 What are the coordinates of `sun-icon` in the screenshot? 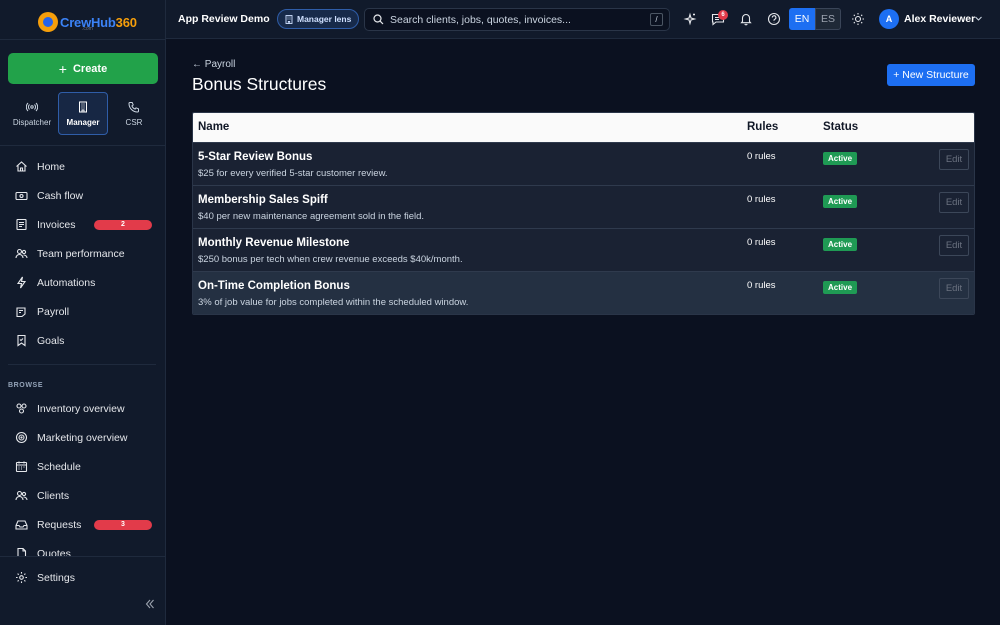 It's located at (858, 19).